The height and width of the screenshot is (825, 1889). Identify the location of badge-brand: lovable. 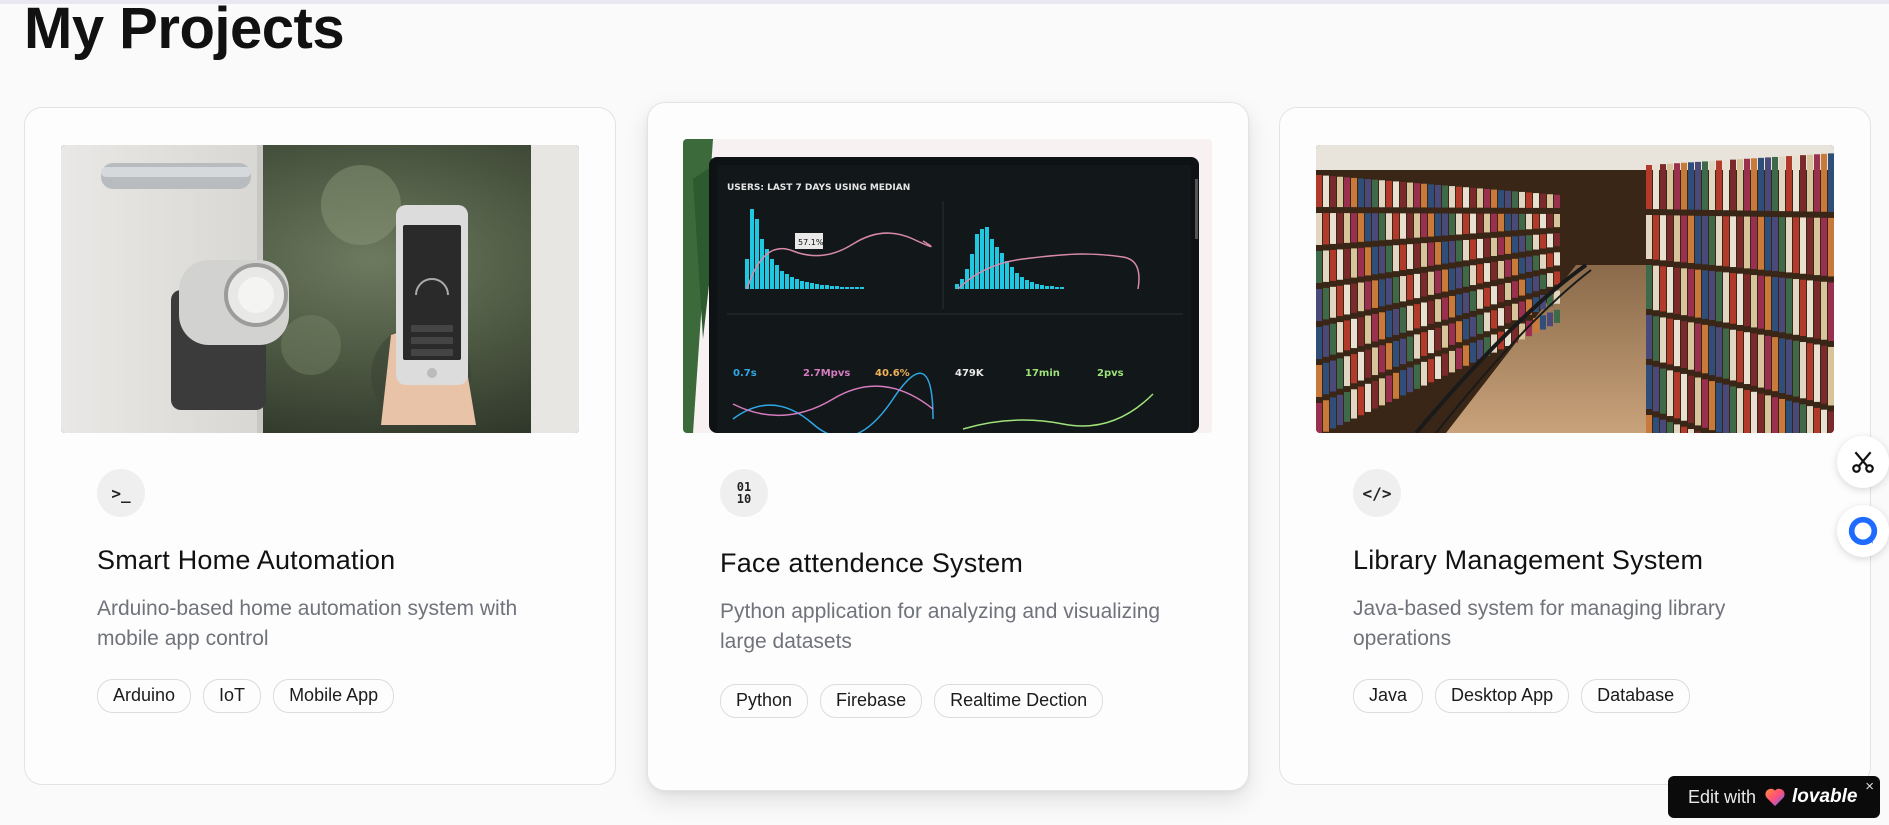
(1825, 796).